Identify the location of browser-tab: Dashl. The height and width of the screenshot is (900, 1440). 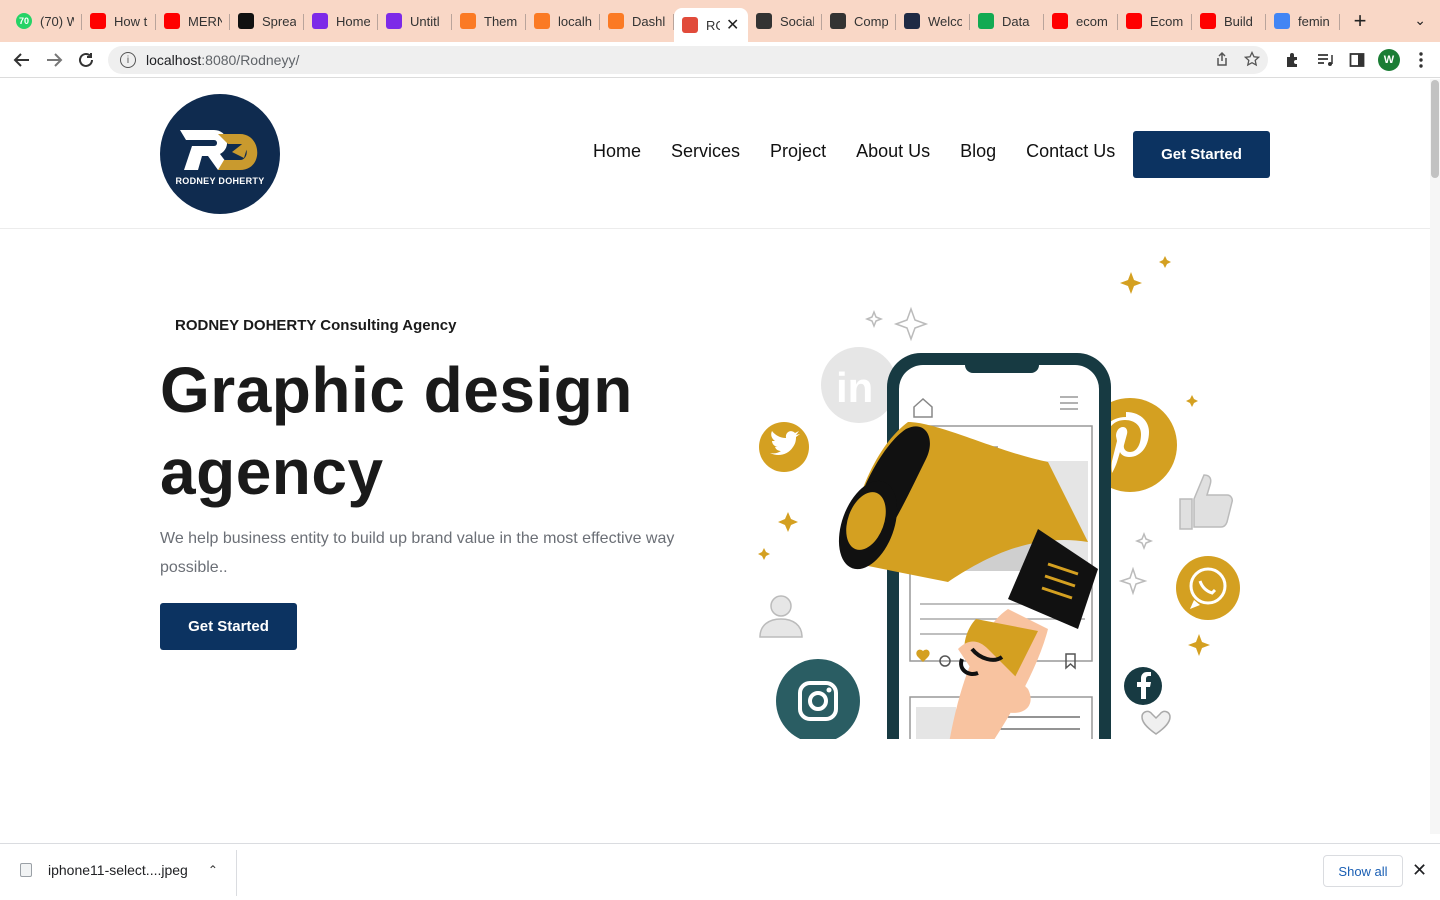
(637, 21).